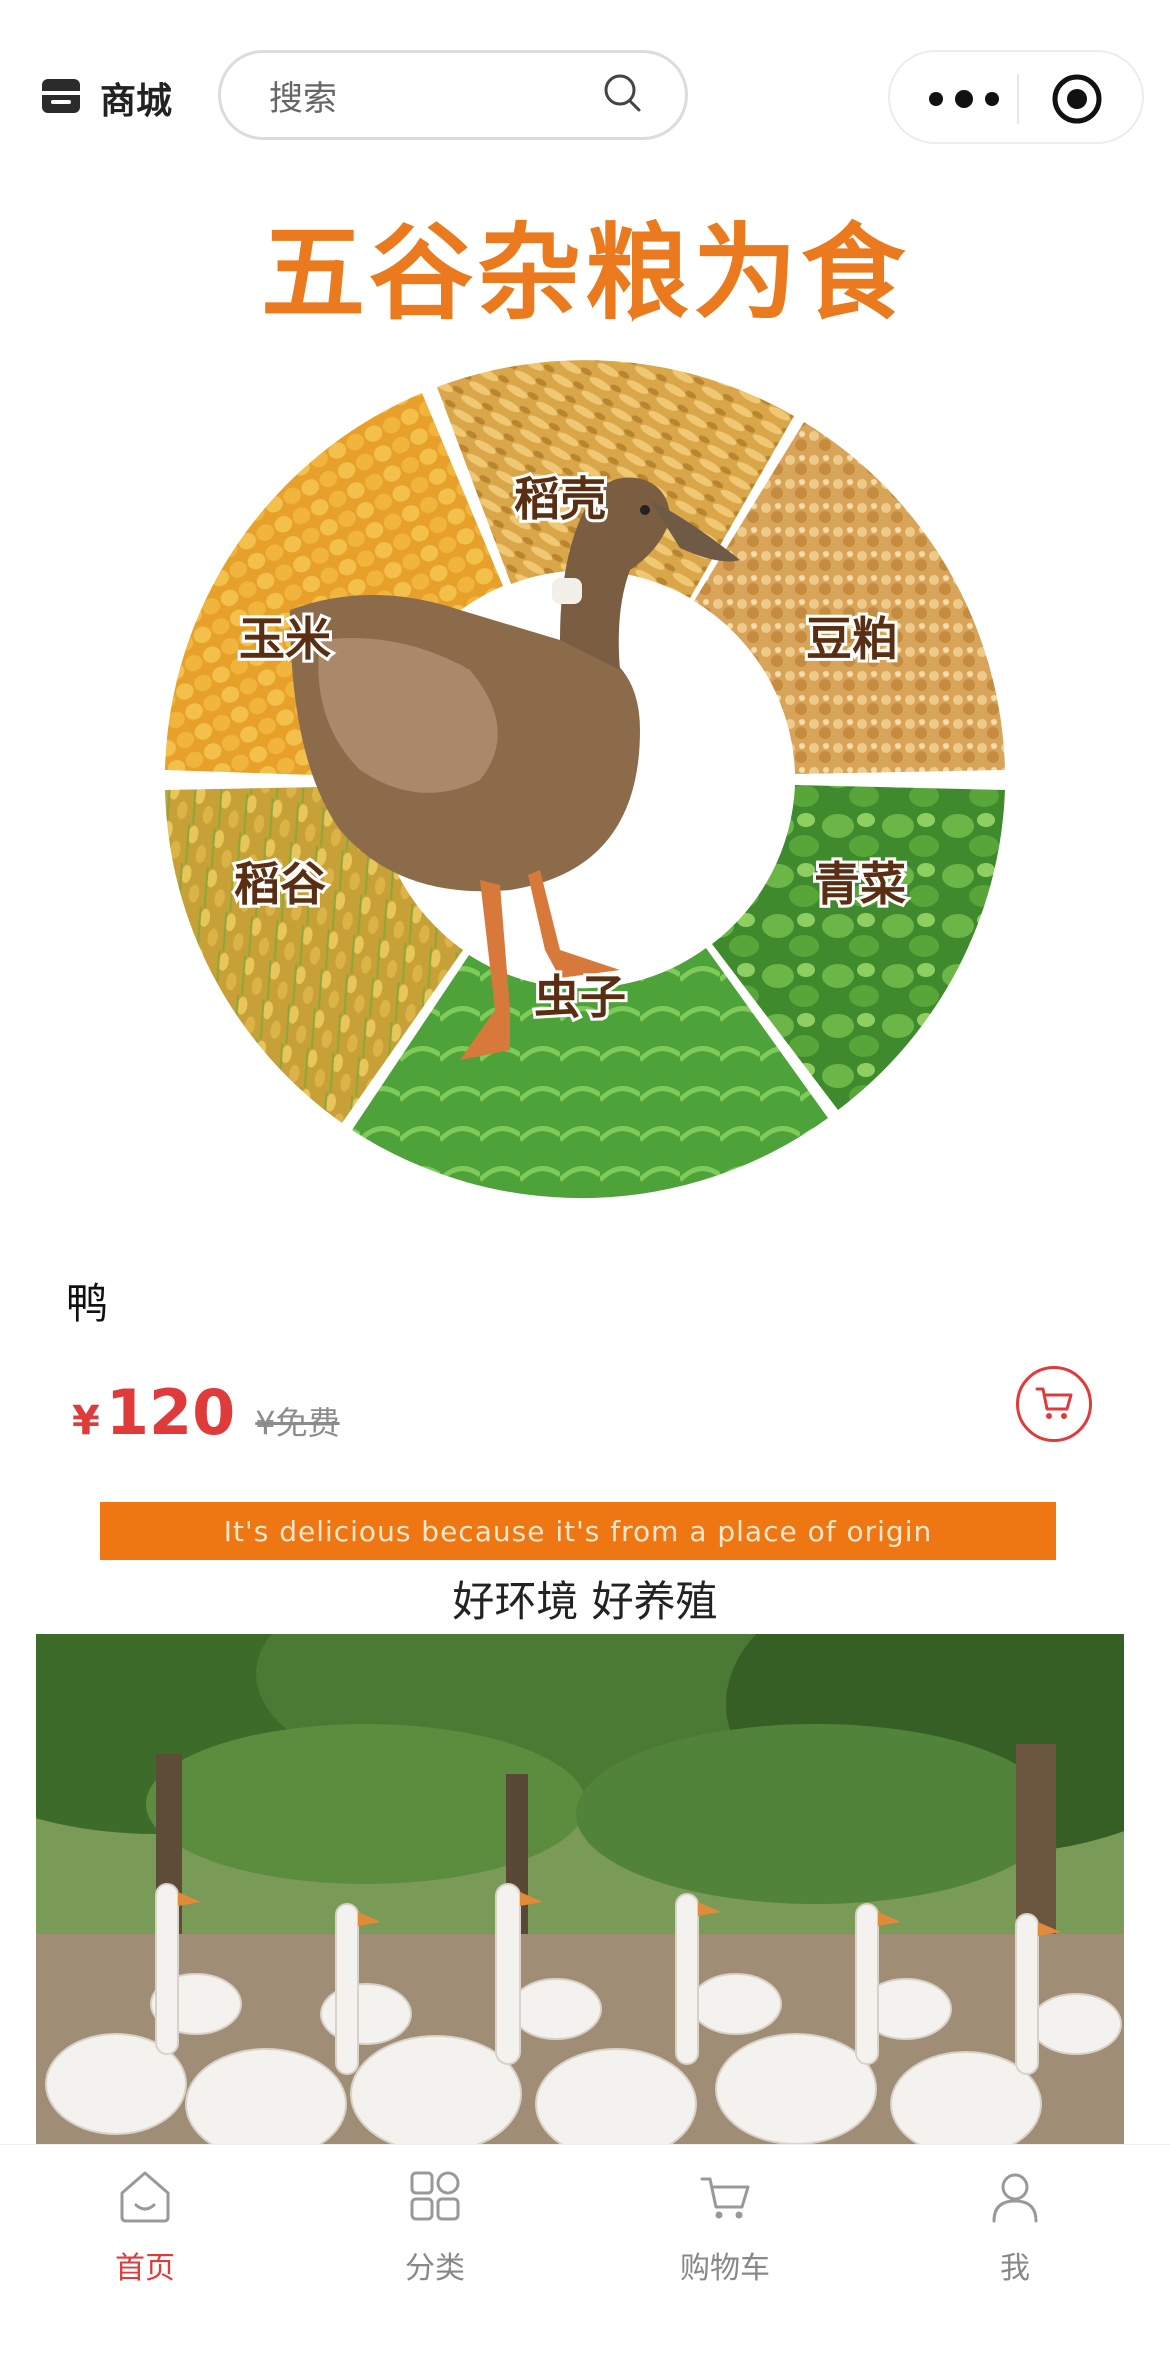  What do you see at coordinates (1015, 2201) in the screenshot?
I see `user-icon` at bounding box center [1015, 2201].